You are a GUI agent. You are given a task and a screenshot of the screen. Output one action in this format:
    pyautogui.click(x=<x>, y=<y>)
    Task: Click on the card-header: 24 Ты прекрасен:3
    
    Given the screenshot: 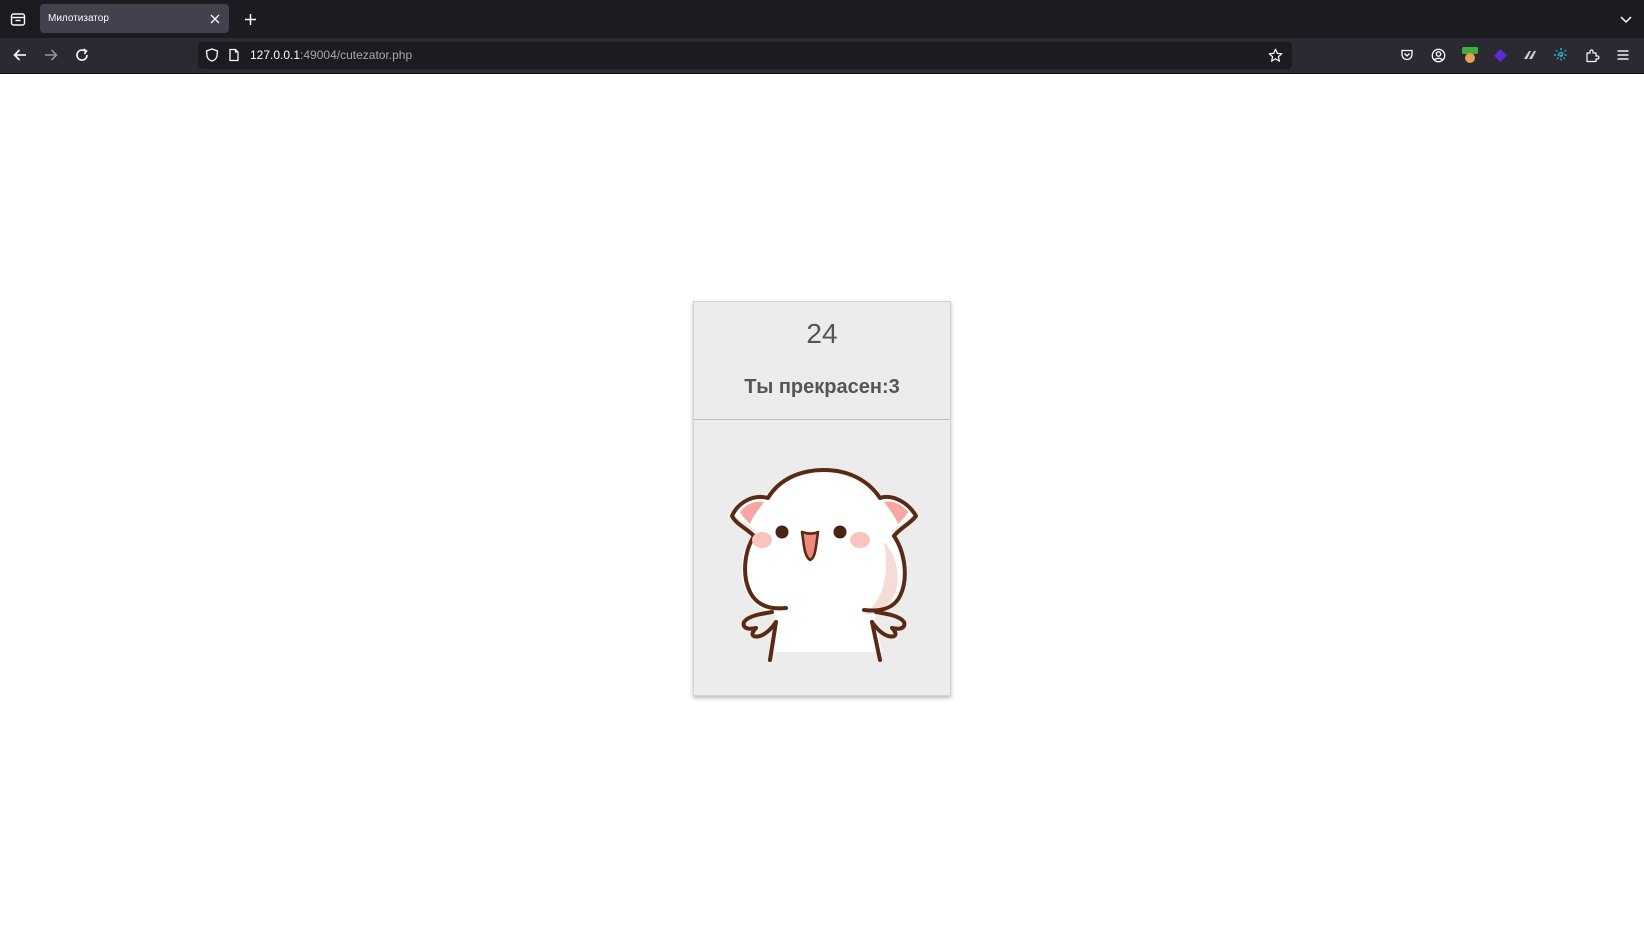 What is the action you would take?
    pyautogui.click(x=822, y=361)
    